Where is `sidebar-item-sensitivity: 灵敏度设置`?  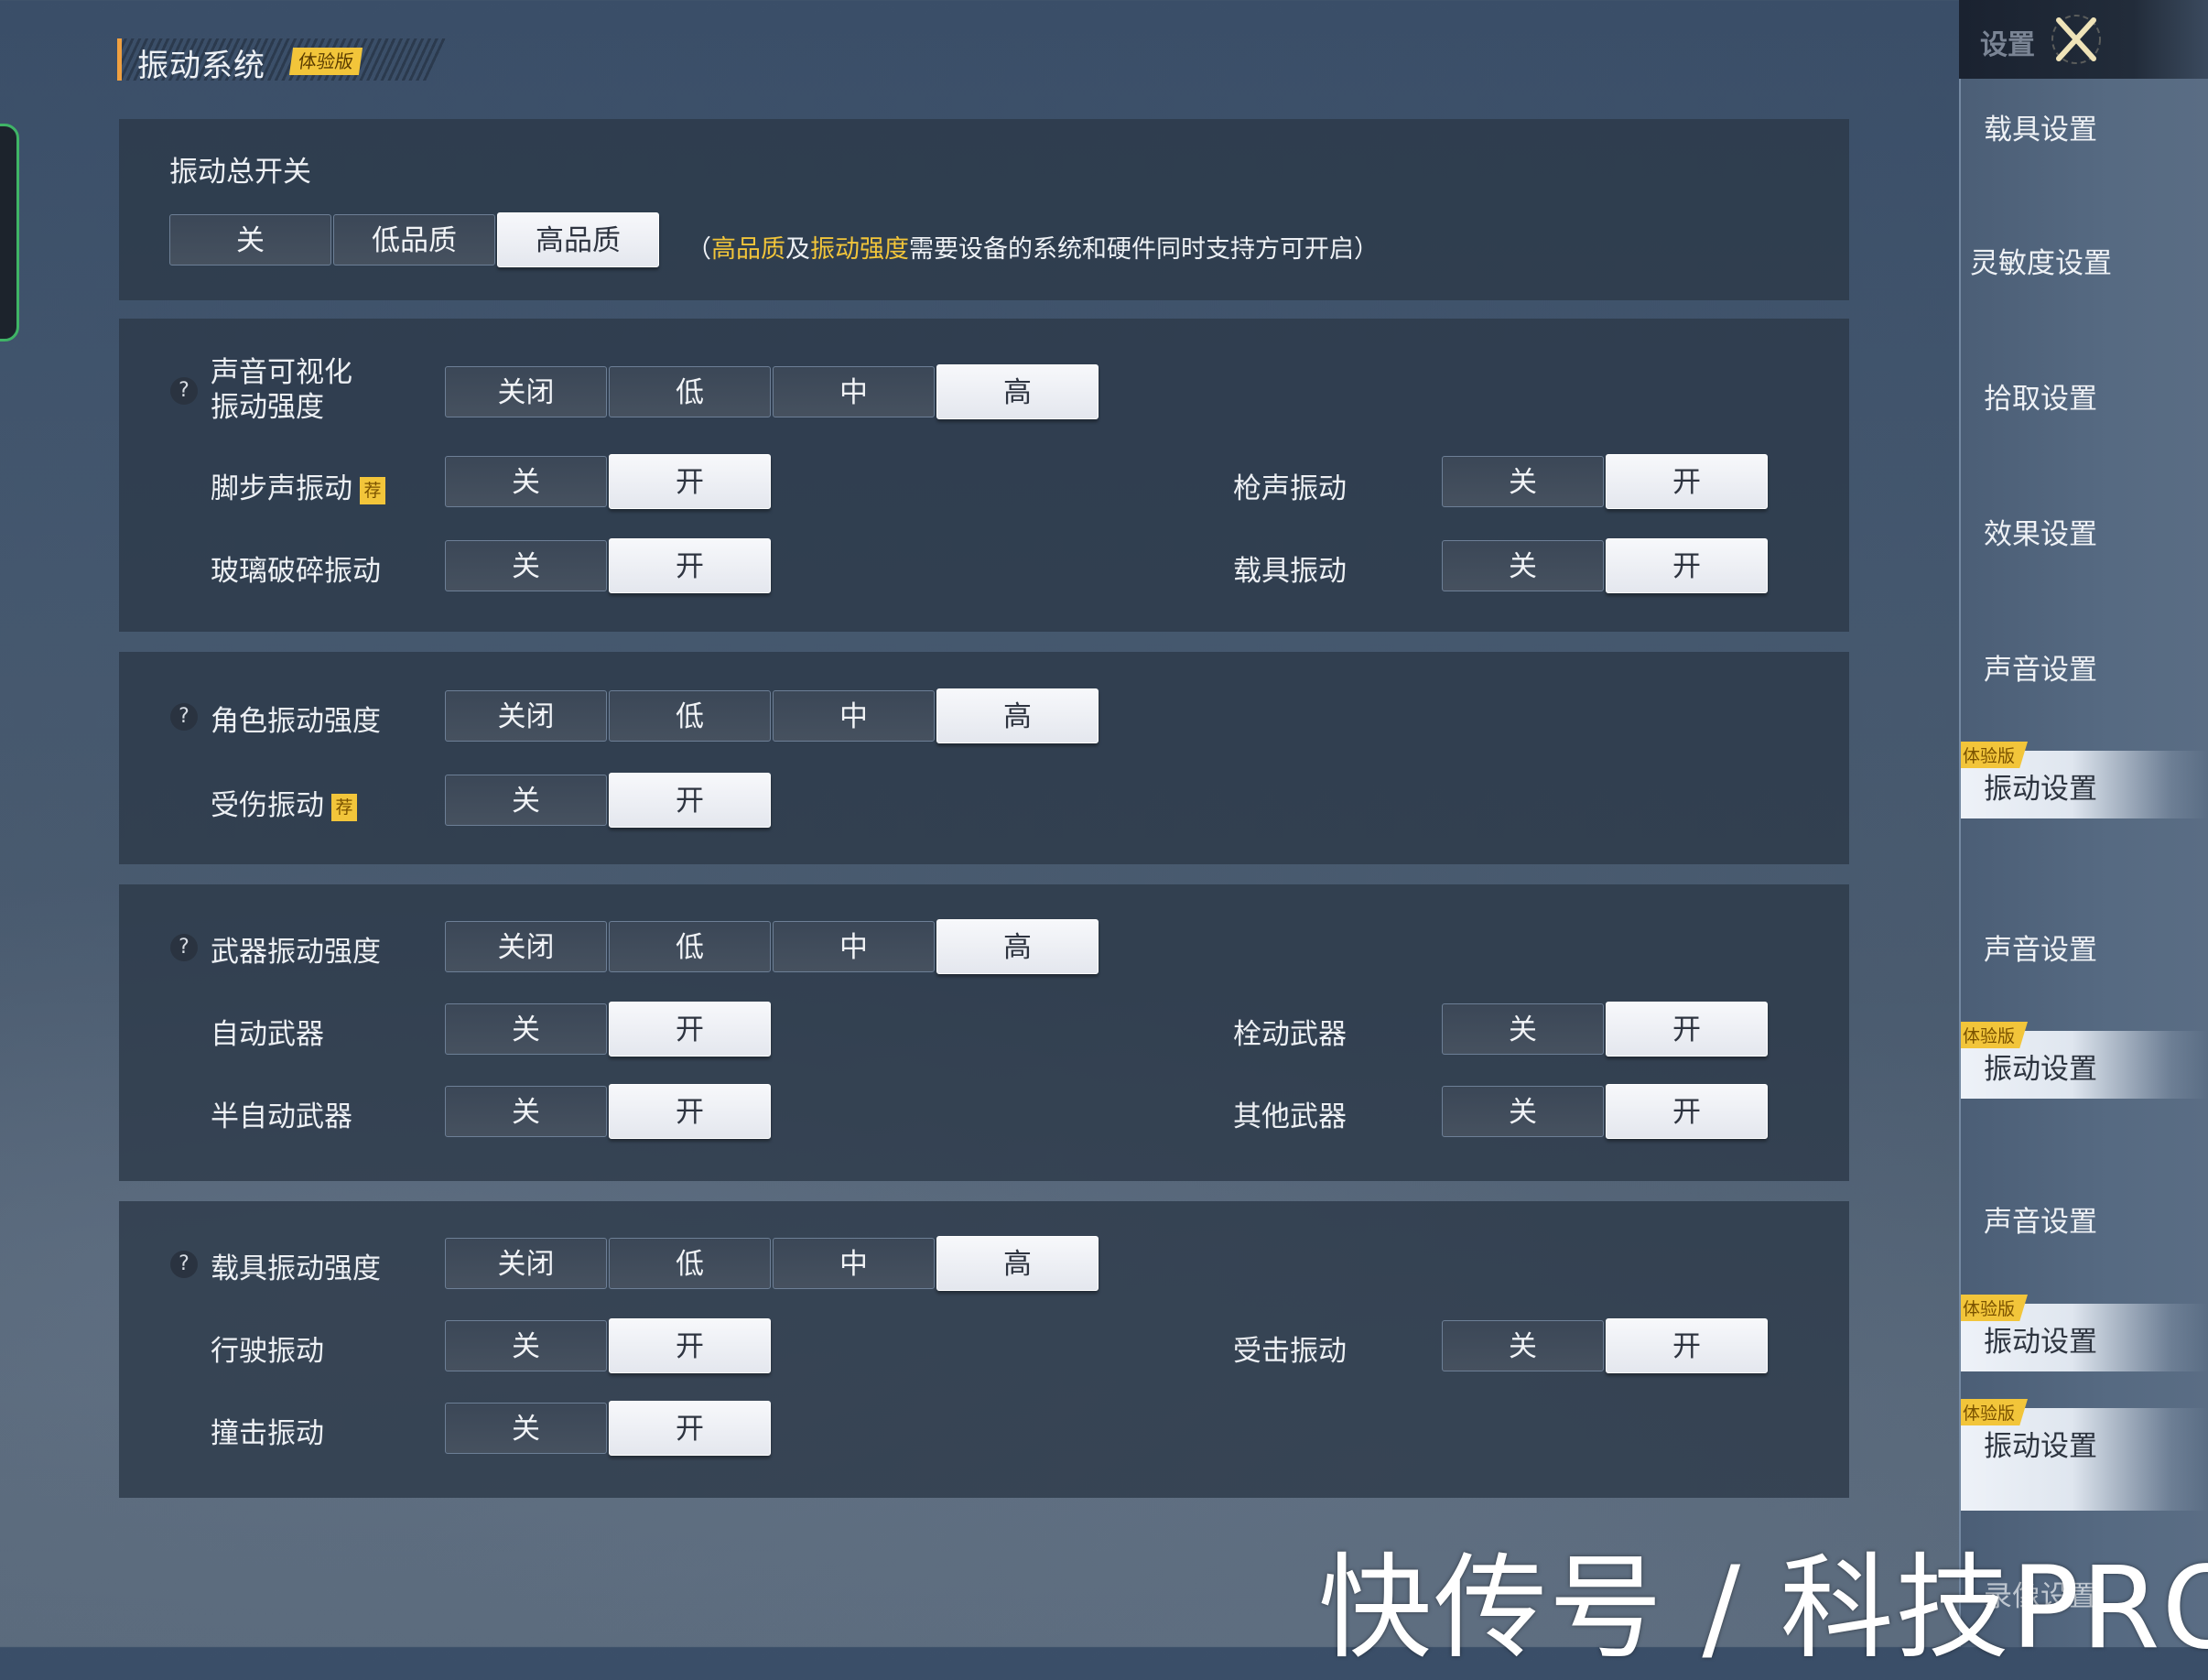 sidebar-item-sensitivity: 灵敏度设置 is located at coordinates (2084, 259).